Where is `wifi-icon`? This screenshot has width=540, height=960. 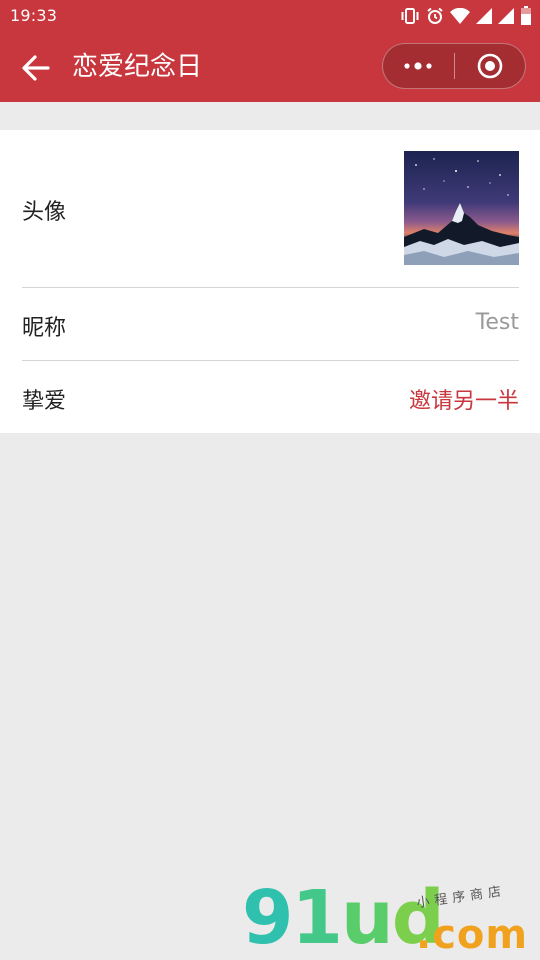
wifi-icon is located at coordinates (460, 17).